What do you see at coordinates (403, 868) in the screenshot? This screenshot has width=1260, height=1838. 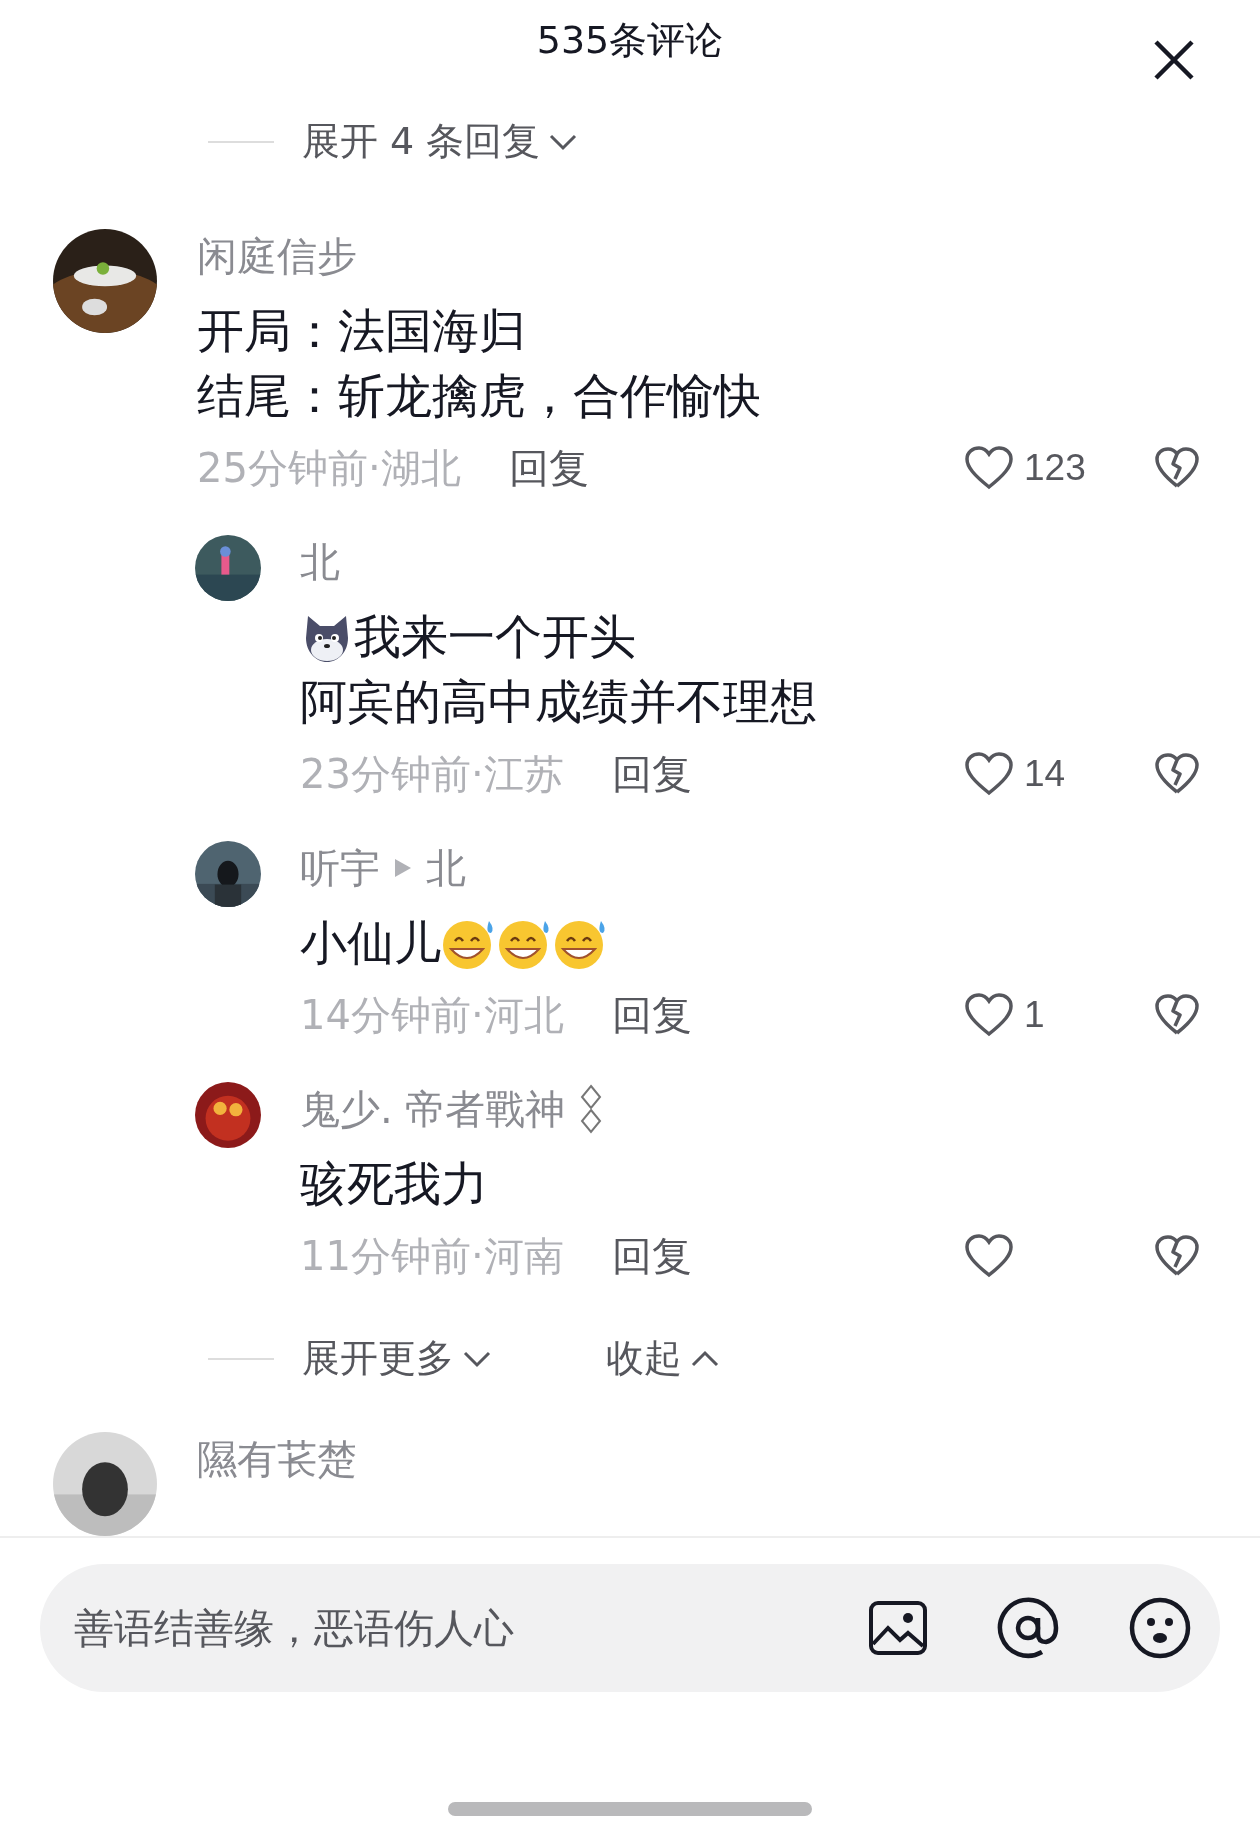 I see `play-triangle-icon` at bounding box center [403, 868].